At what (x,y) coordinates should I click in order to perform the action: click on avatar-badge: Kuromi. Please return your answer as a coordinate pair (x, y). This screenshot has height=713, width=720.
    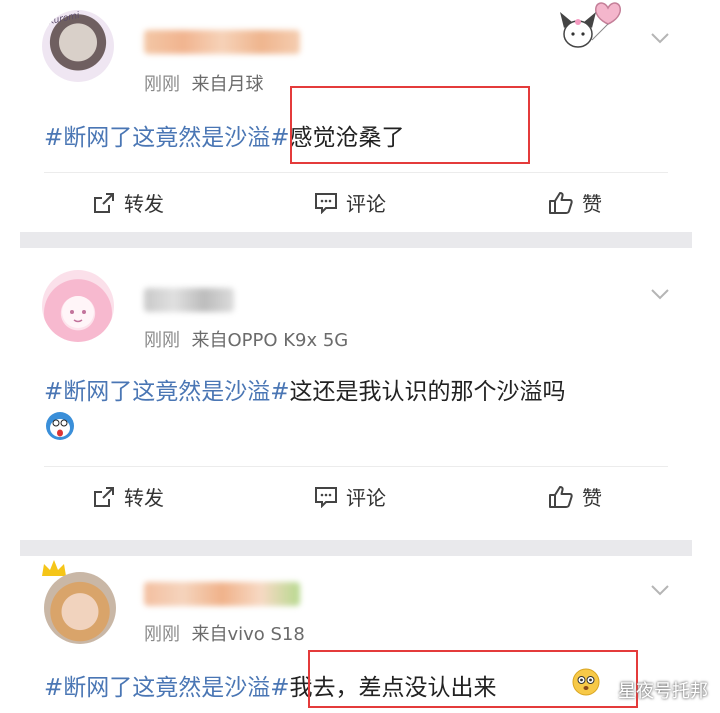
    Looking at the image, I should click on (64, 19).